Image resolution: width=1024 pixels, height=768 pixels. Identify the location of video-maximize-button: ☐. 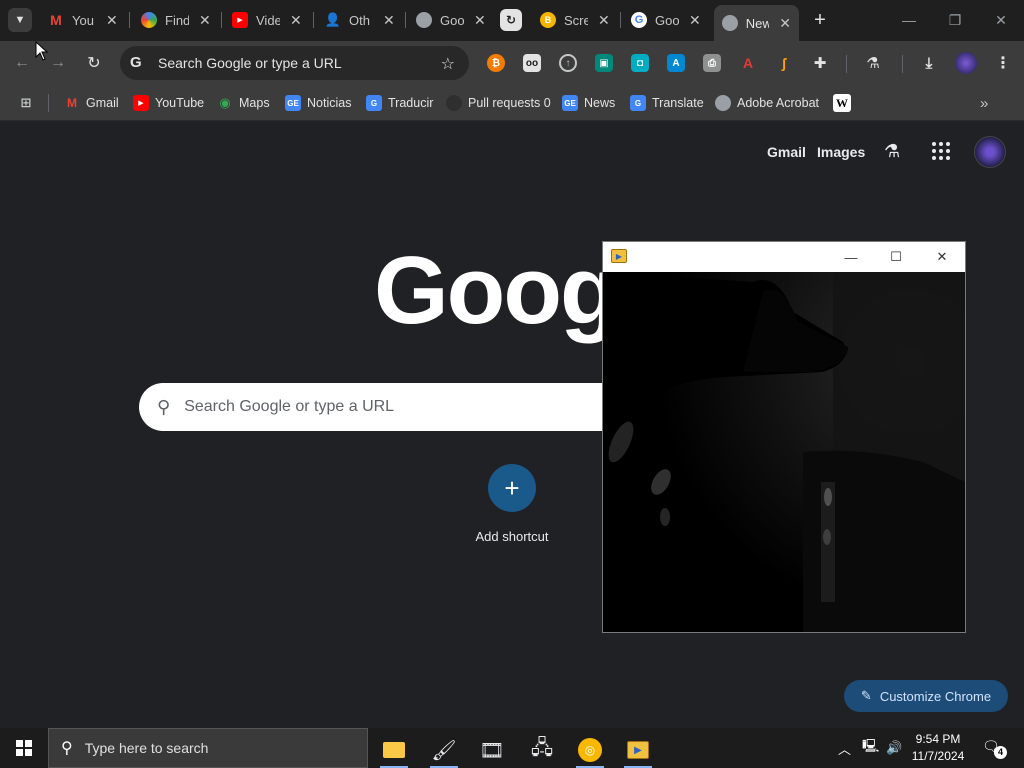
(896, 257).